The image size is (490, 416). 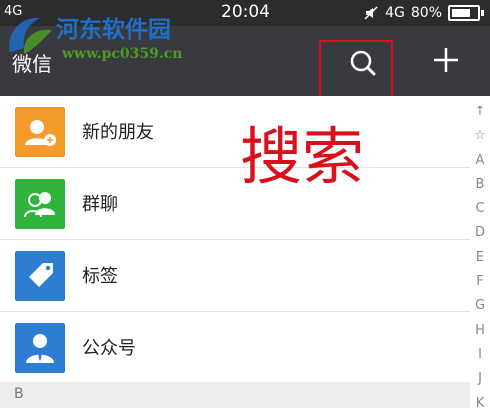 I want to click on index-letter: H, so click(x=480, y=331).